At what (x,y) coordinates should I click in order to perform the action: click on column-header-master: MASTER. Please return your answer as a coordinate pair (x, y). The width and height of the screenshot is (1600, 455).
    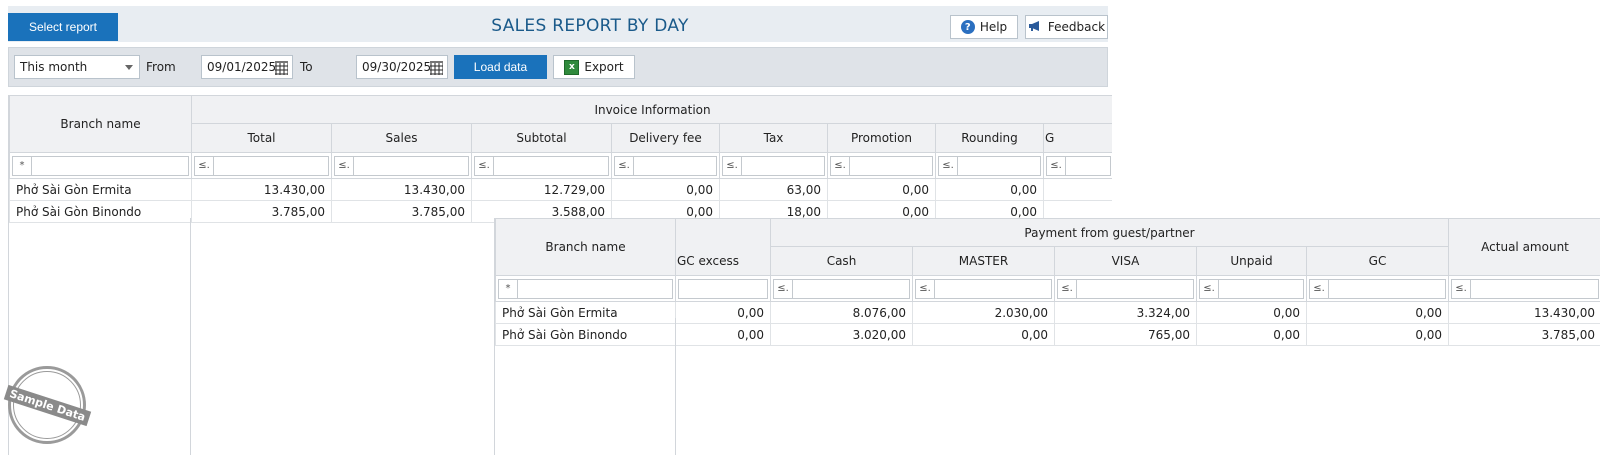
    Looking at the image, I should click on (983, 261).